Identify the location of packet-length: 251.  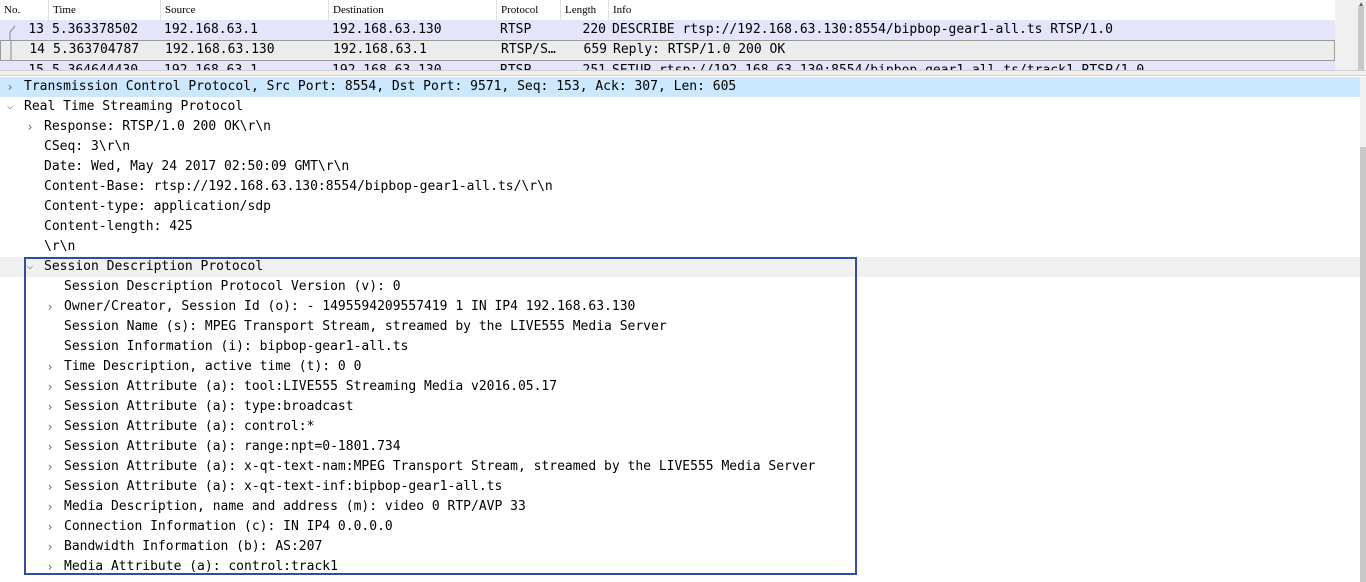
(583, 65).